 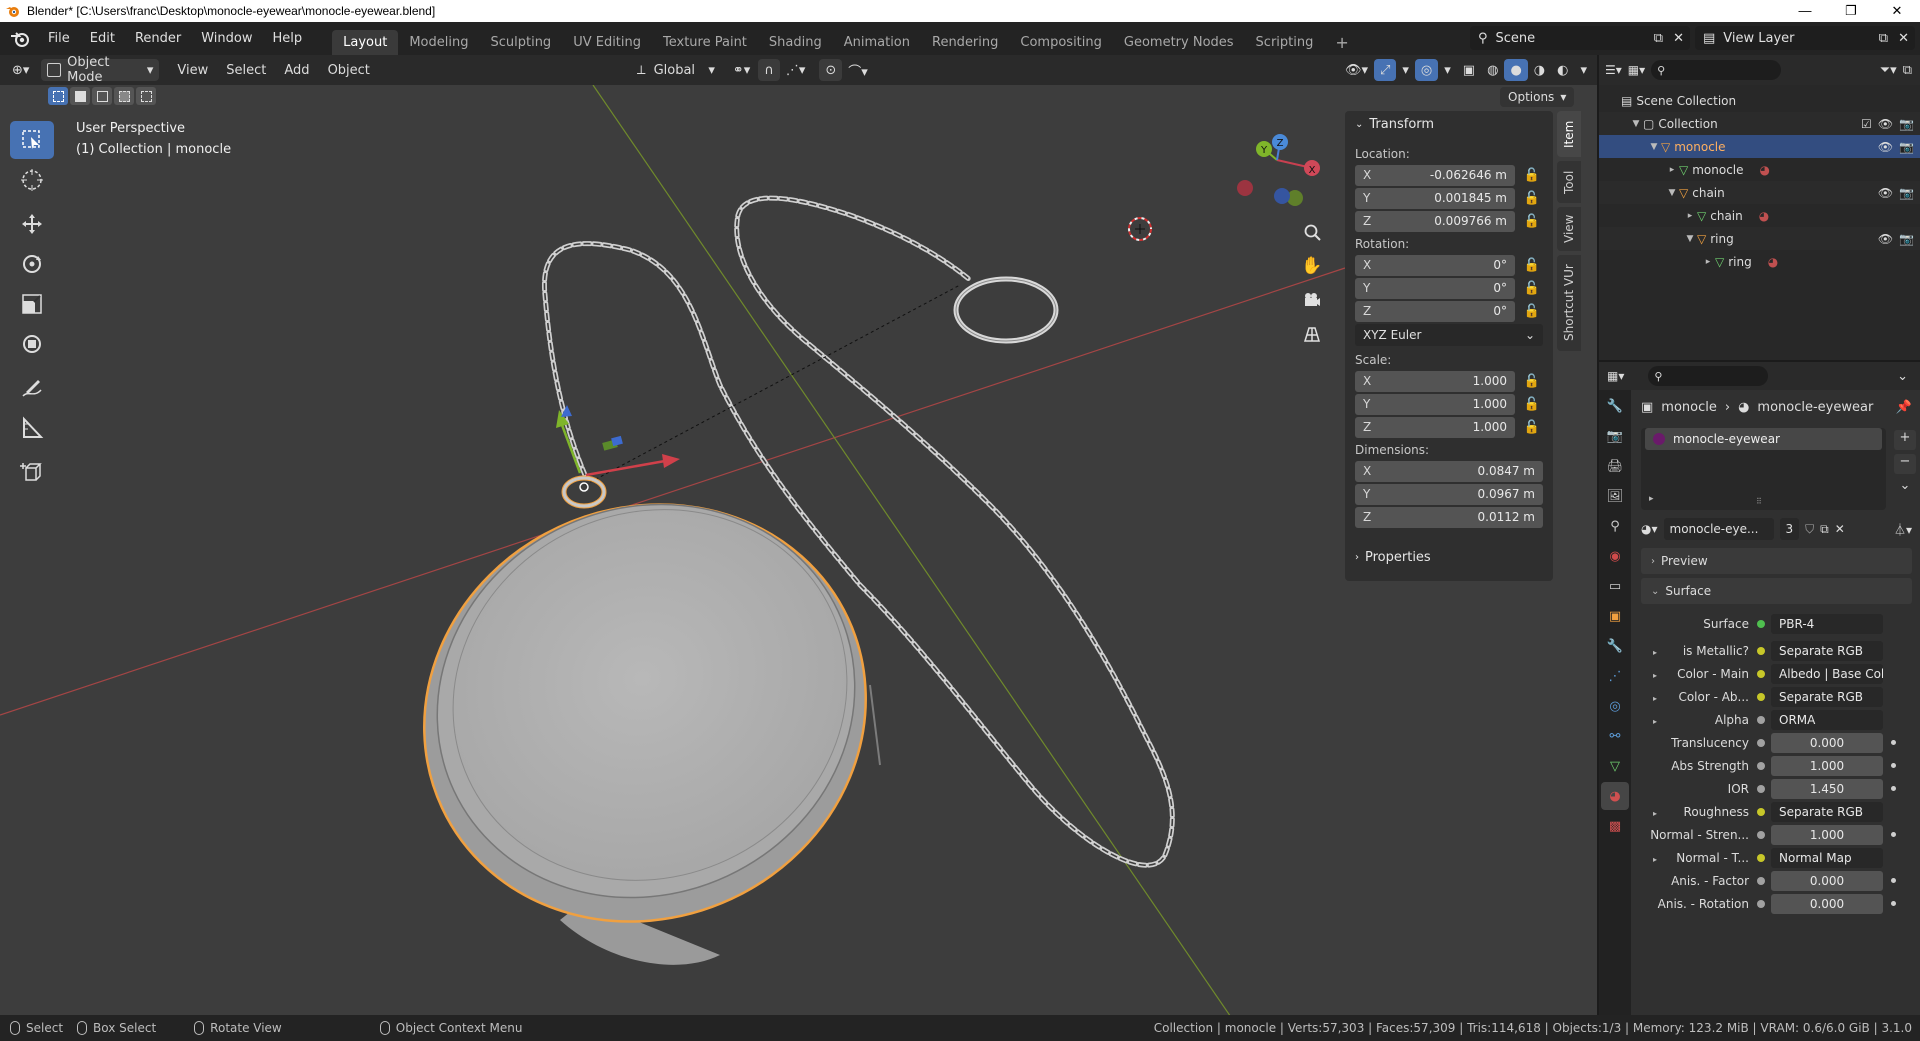 I want to click on options-dropdown: Options ▾, so click(x=1537, y=97).